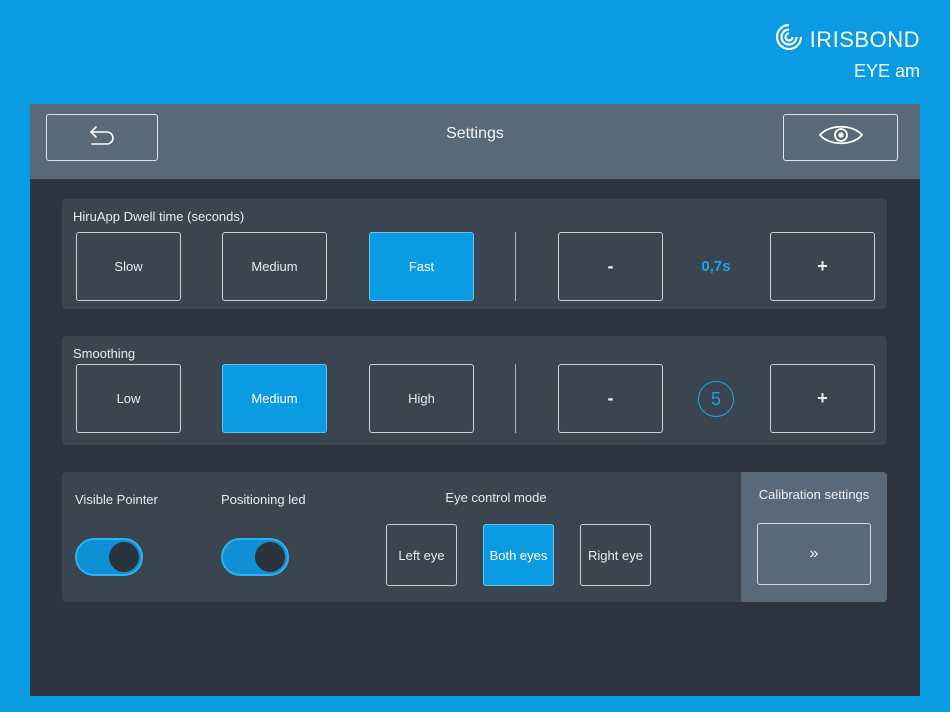 Image resolution: width=950 pixels, height=712 pixels. I want to click on smoothing-medium-button: Medium, so click(274, 398).